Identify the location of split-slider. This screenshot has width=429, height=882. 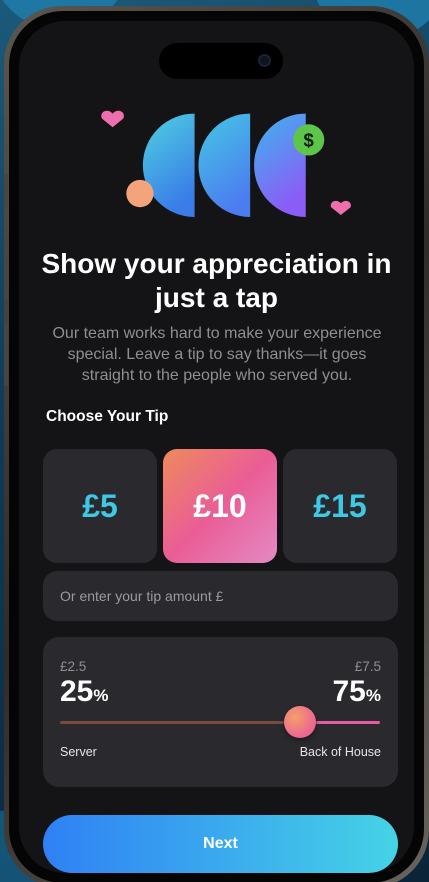
(220, 722).